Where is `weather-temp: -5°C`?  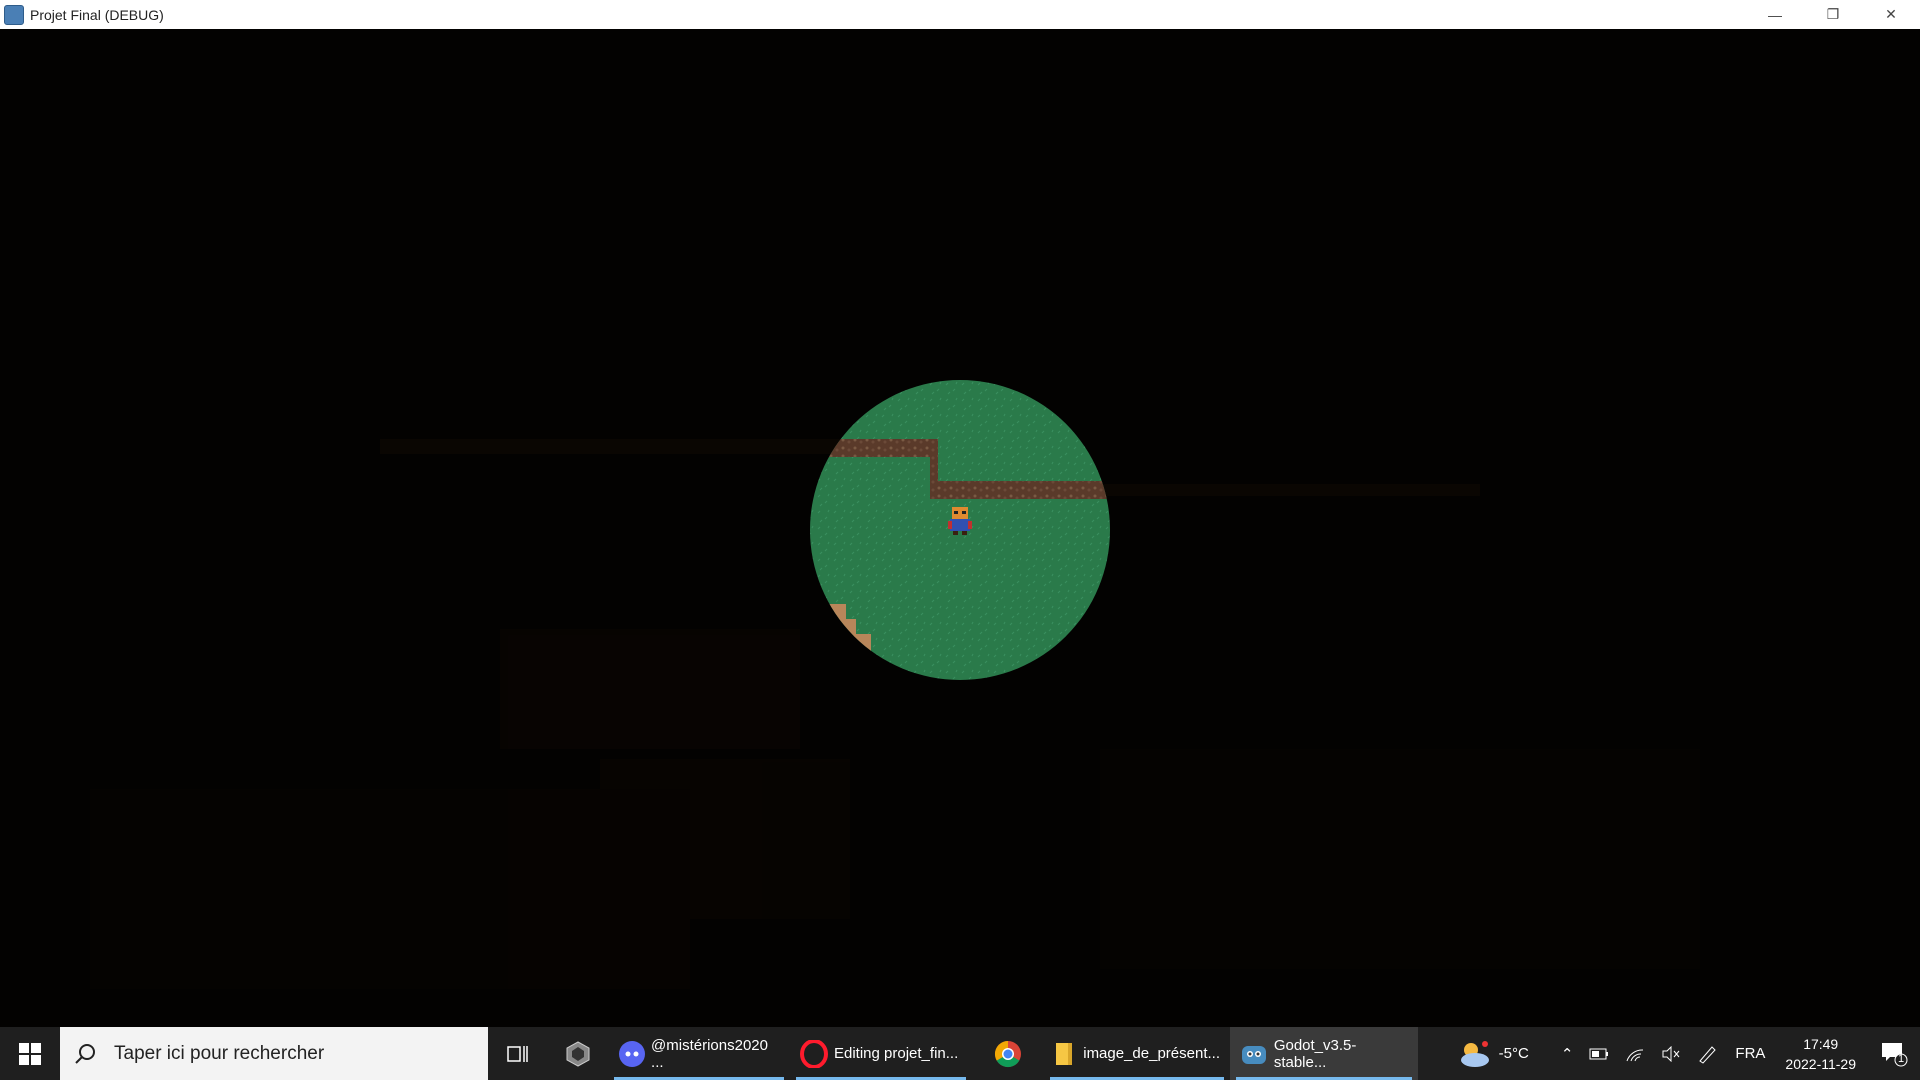
weather-temp: -5°C is located at coordinates (1513, 1053).